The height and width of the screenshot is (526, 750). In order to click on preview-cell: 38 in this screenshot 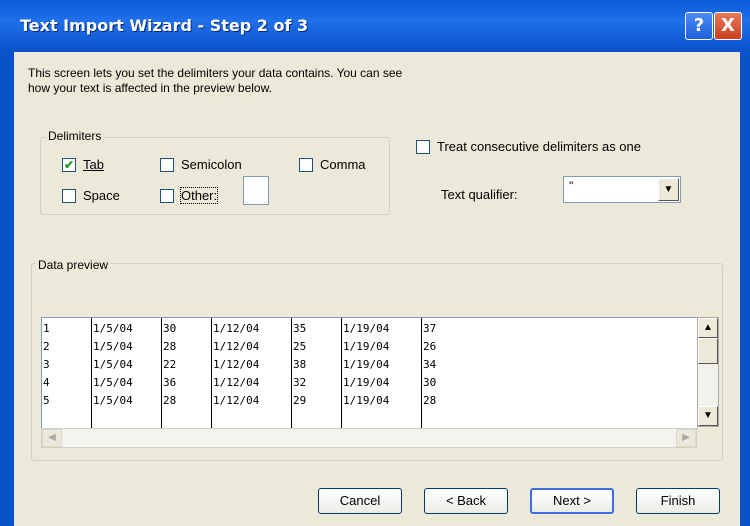, I will do `click(300, 364)`.